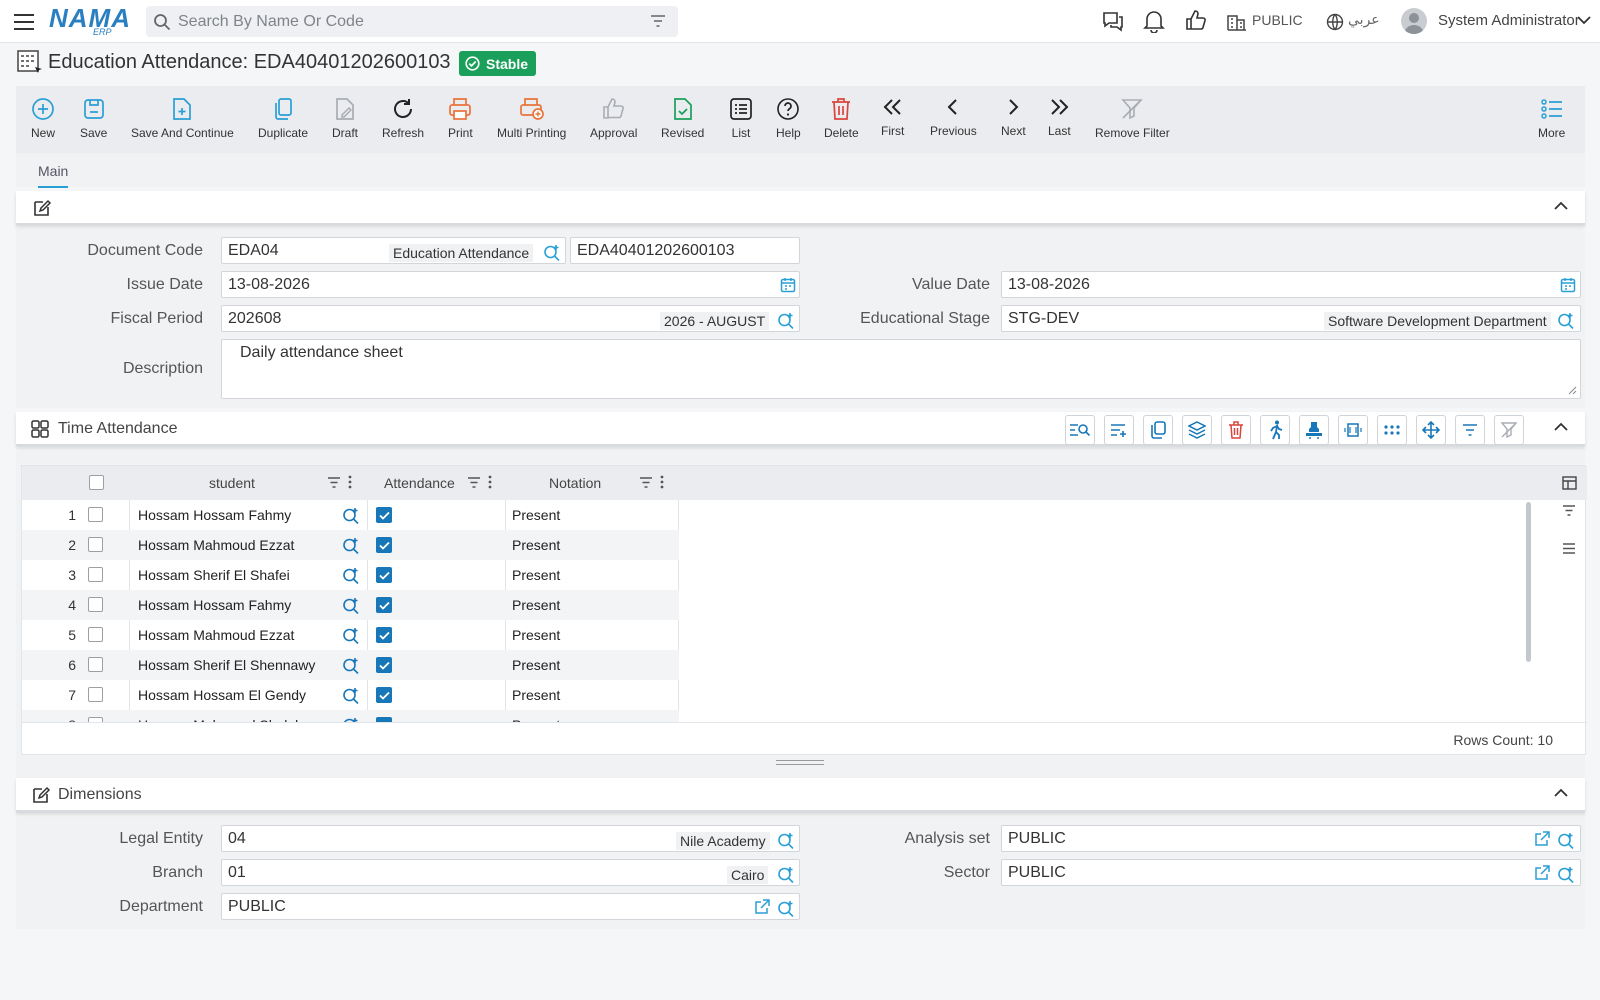 This screenshot has height=1000, width=1600. I want to click on table-row: 2 Hossam Mahmoud Ezzat Present, so click(350, 545).